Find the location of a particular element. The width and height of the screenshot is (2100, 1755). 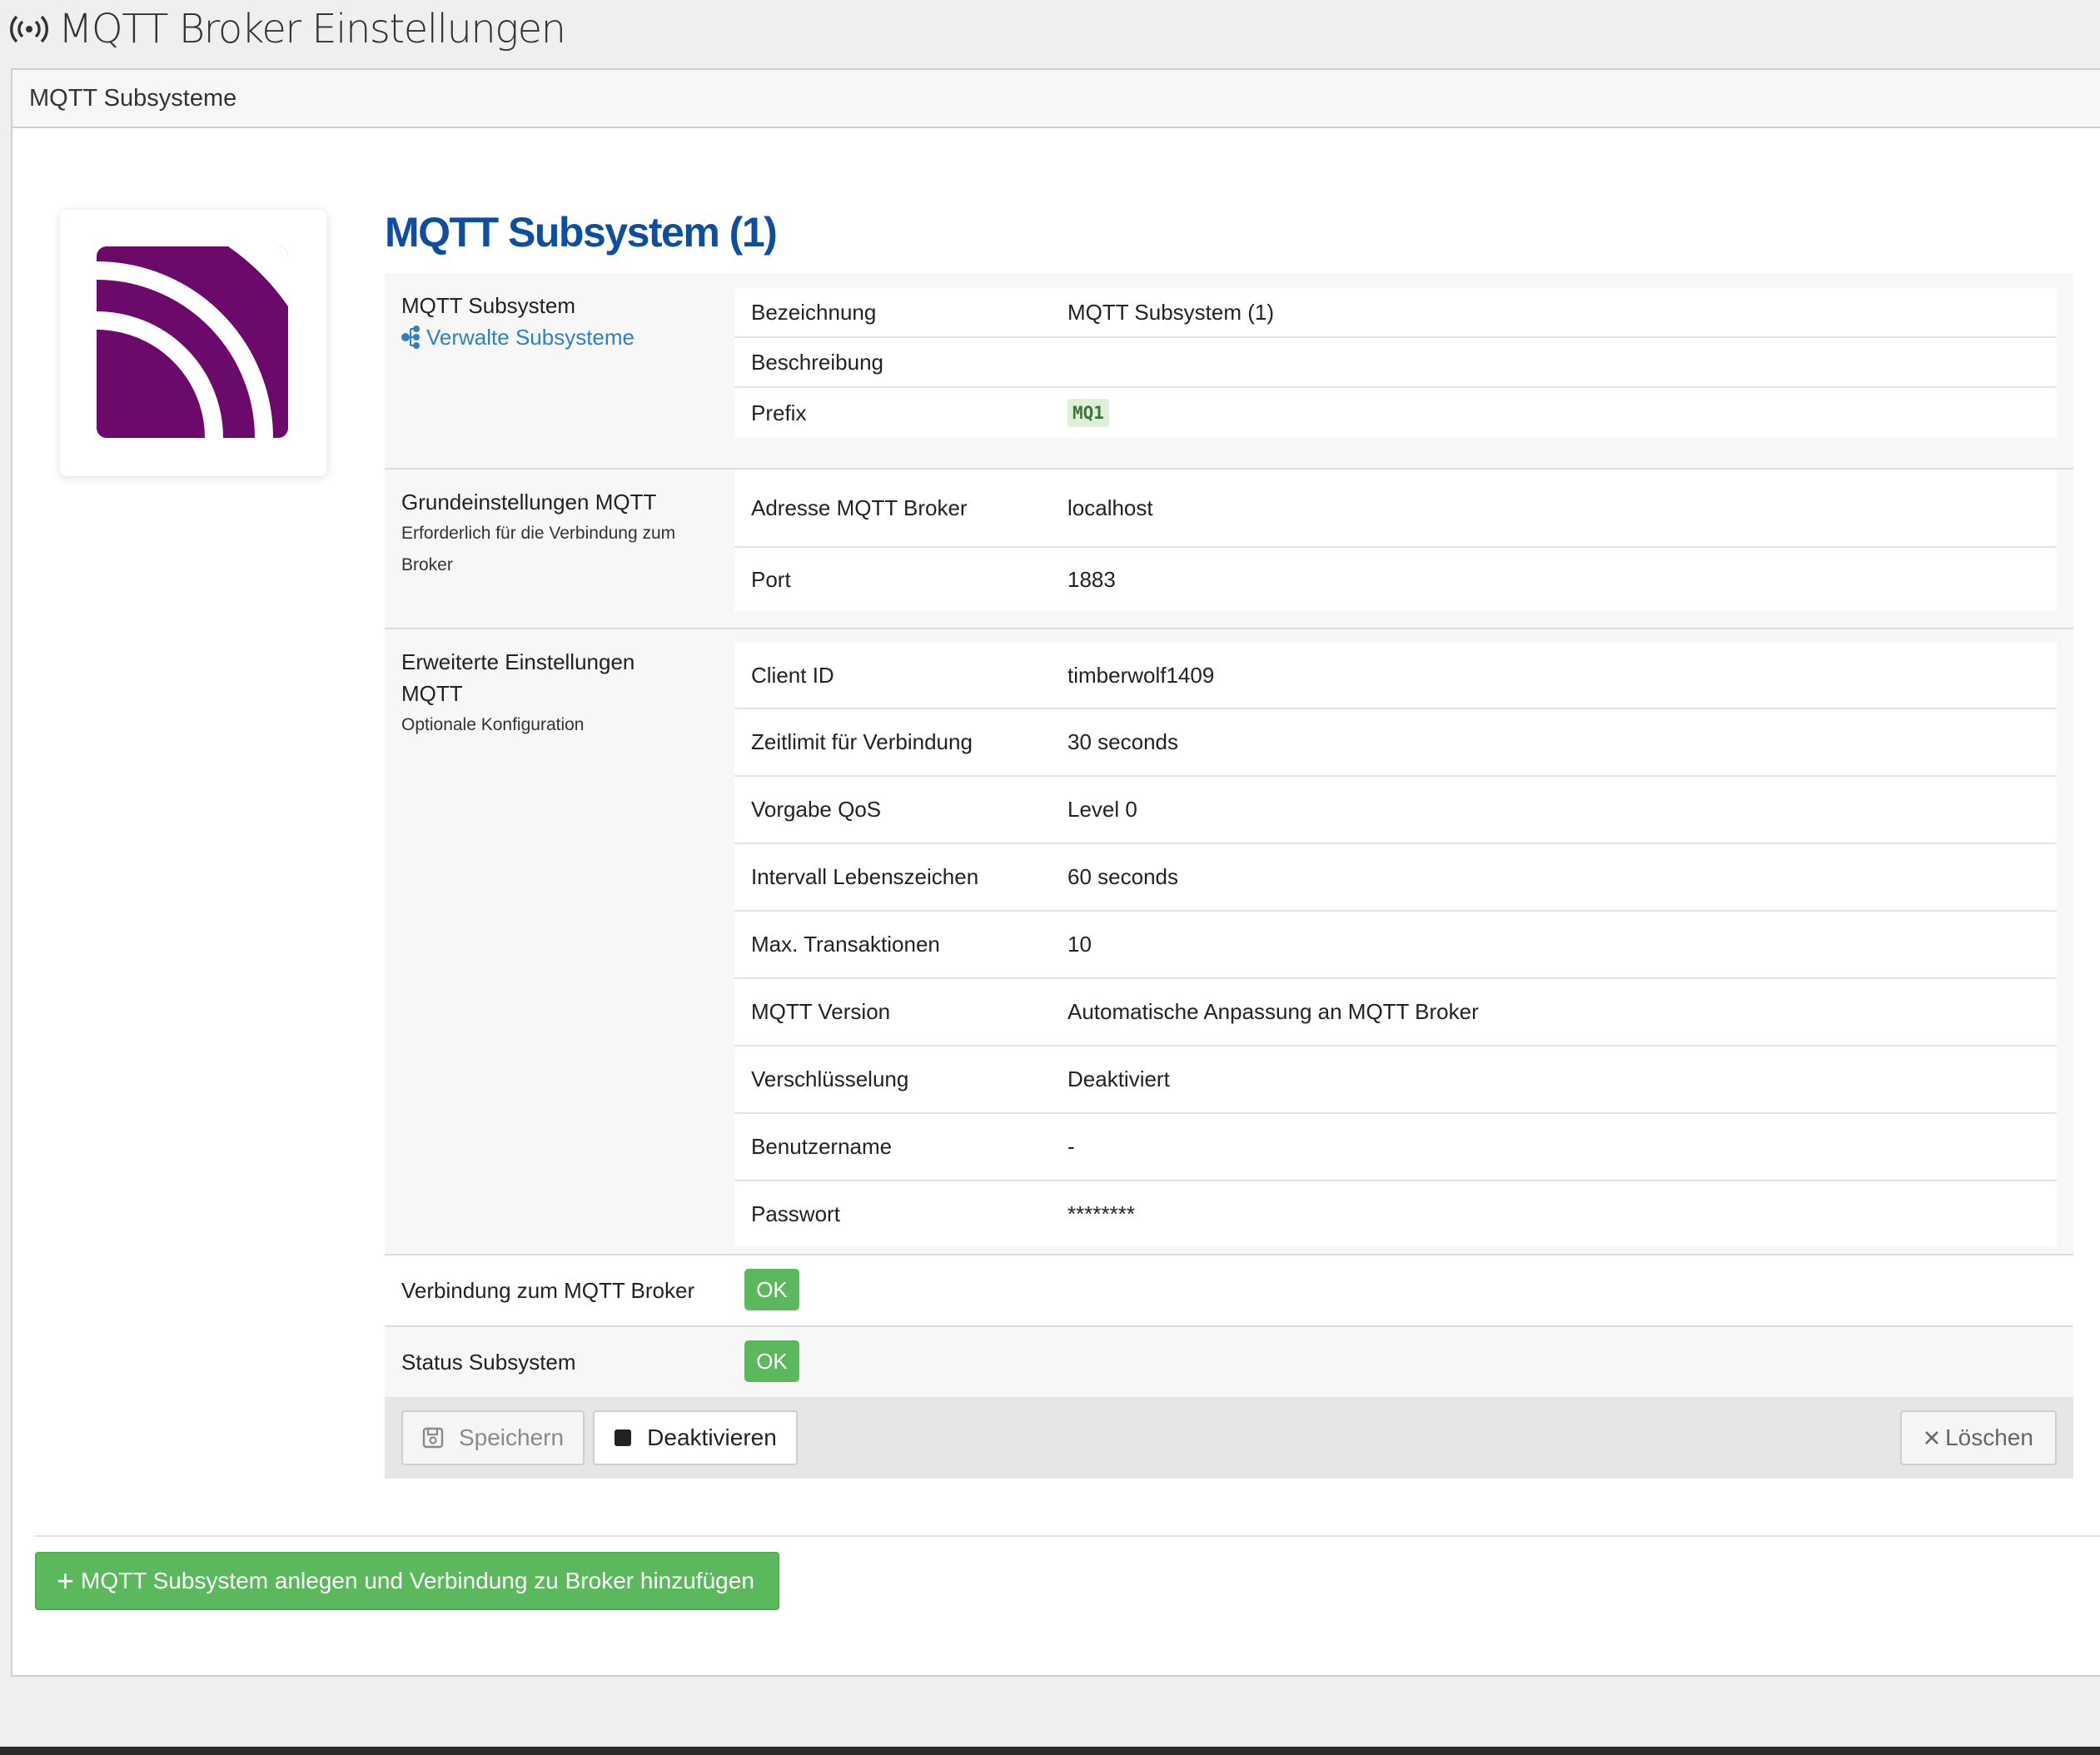

divider is located at coordinates (1067, 1536).